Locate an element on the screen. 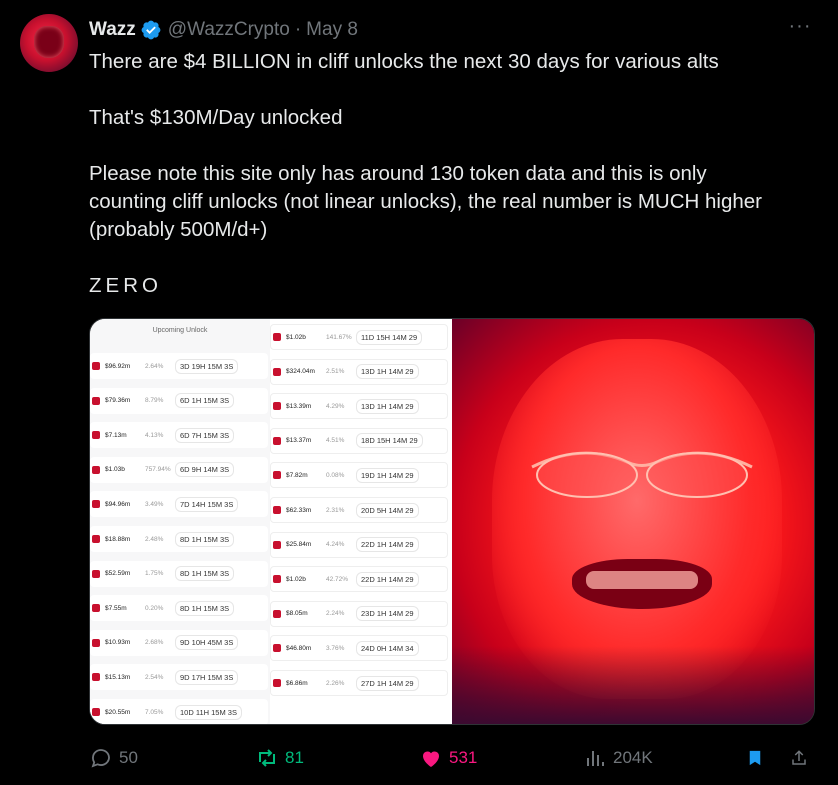  unlock-amount: $13.39m is located at coordinates (299, 406).